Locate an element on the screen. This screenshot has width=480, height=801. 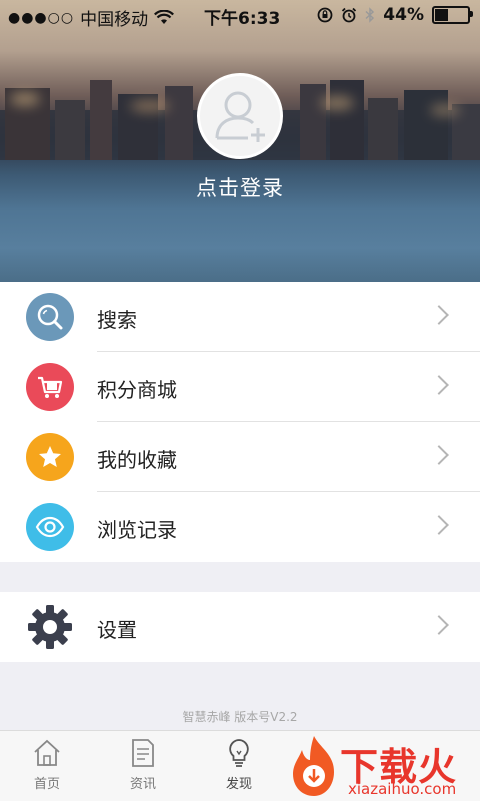
avatar is located at coordinates (240, 116).